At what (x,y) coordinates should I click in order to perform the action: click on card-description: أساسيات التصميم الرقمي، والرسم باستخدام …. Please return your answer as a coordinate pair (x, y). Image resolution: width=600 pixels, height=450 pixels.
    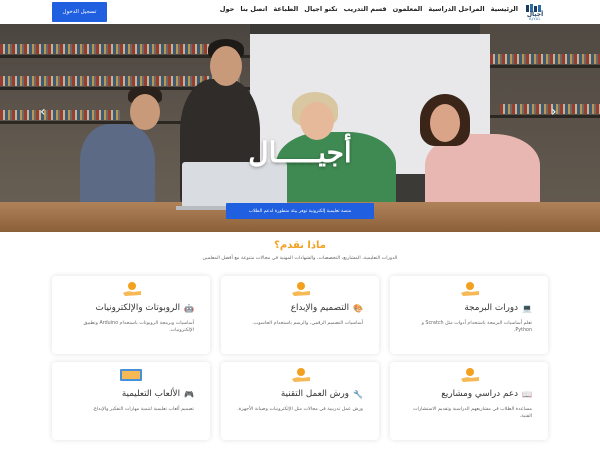
    Looking at the image, I should click on (307, 323).